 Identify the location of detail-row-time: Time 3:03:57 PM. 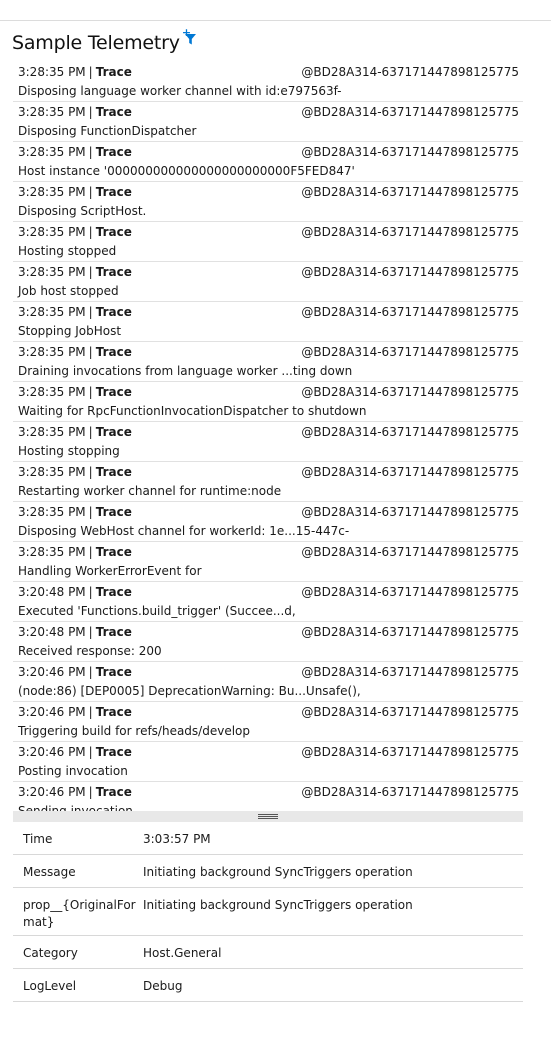
(268, 838).